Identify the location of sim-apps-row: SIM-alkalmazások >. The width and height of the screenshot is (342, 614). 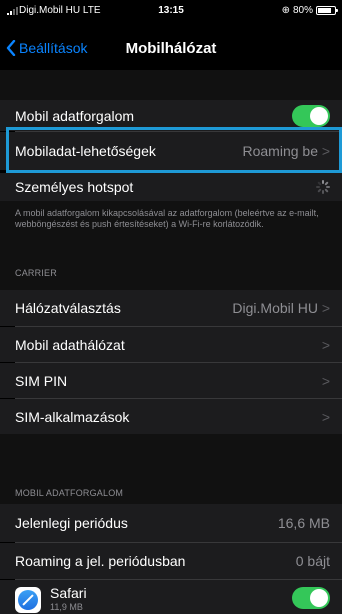
(171, 416).